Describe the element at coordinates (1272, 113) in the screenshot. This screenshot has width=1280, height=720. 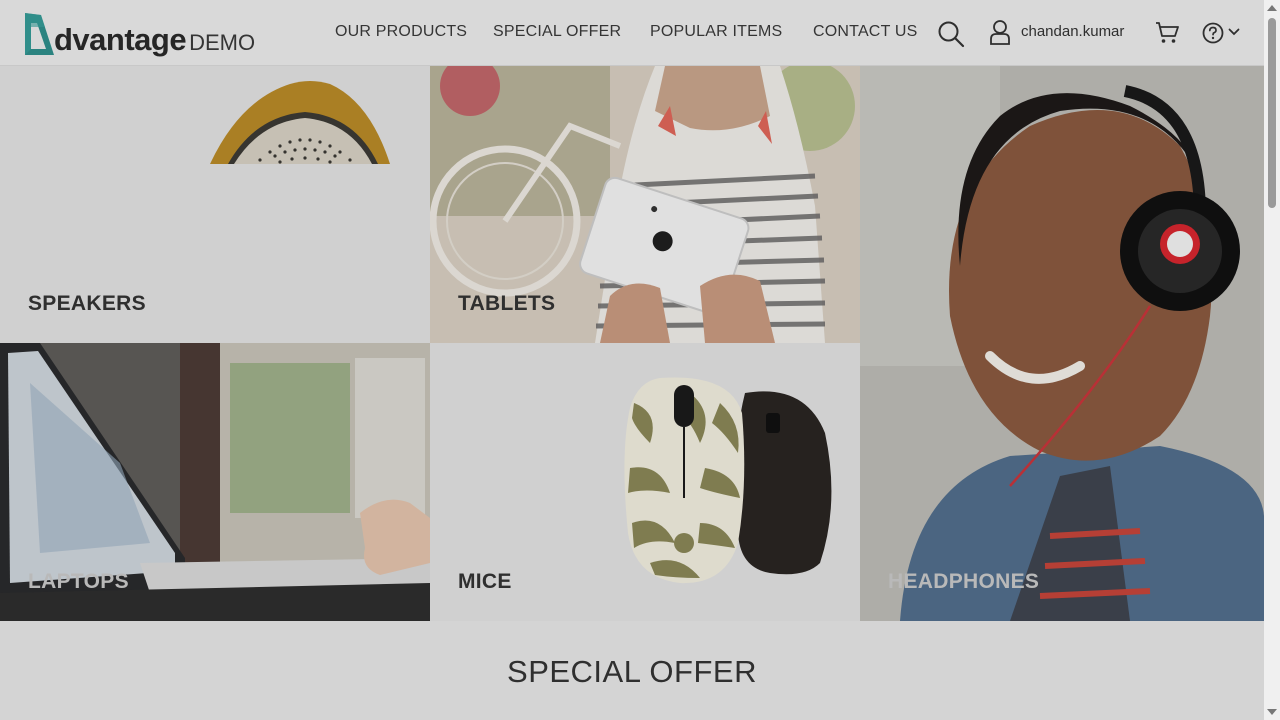
I see `scrollbar-thumb` at that location.